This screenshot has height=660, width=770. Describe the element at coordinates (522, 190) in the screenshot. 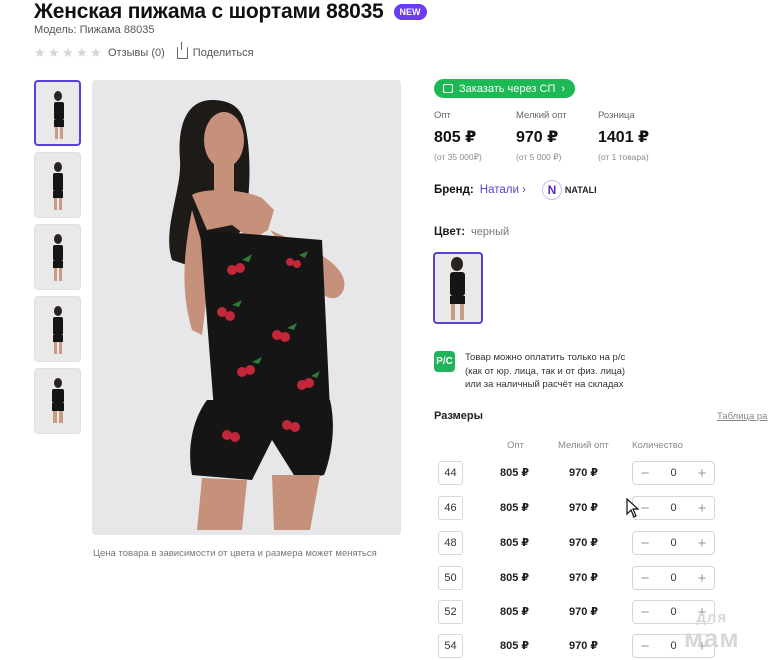

I see `chevron-right-icon: ›` at that location.